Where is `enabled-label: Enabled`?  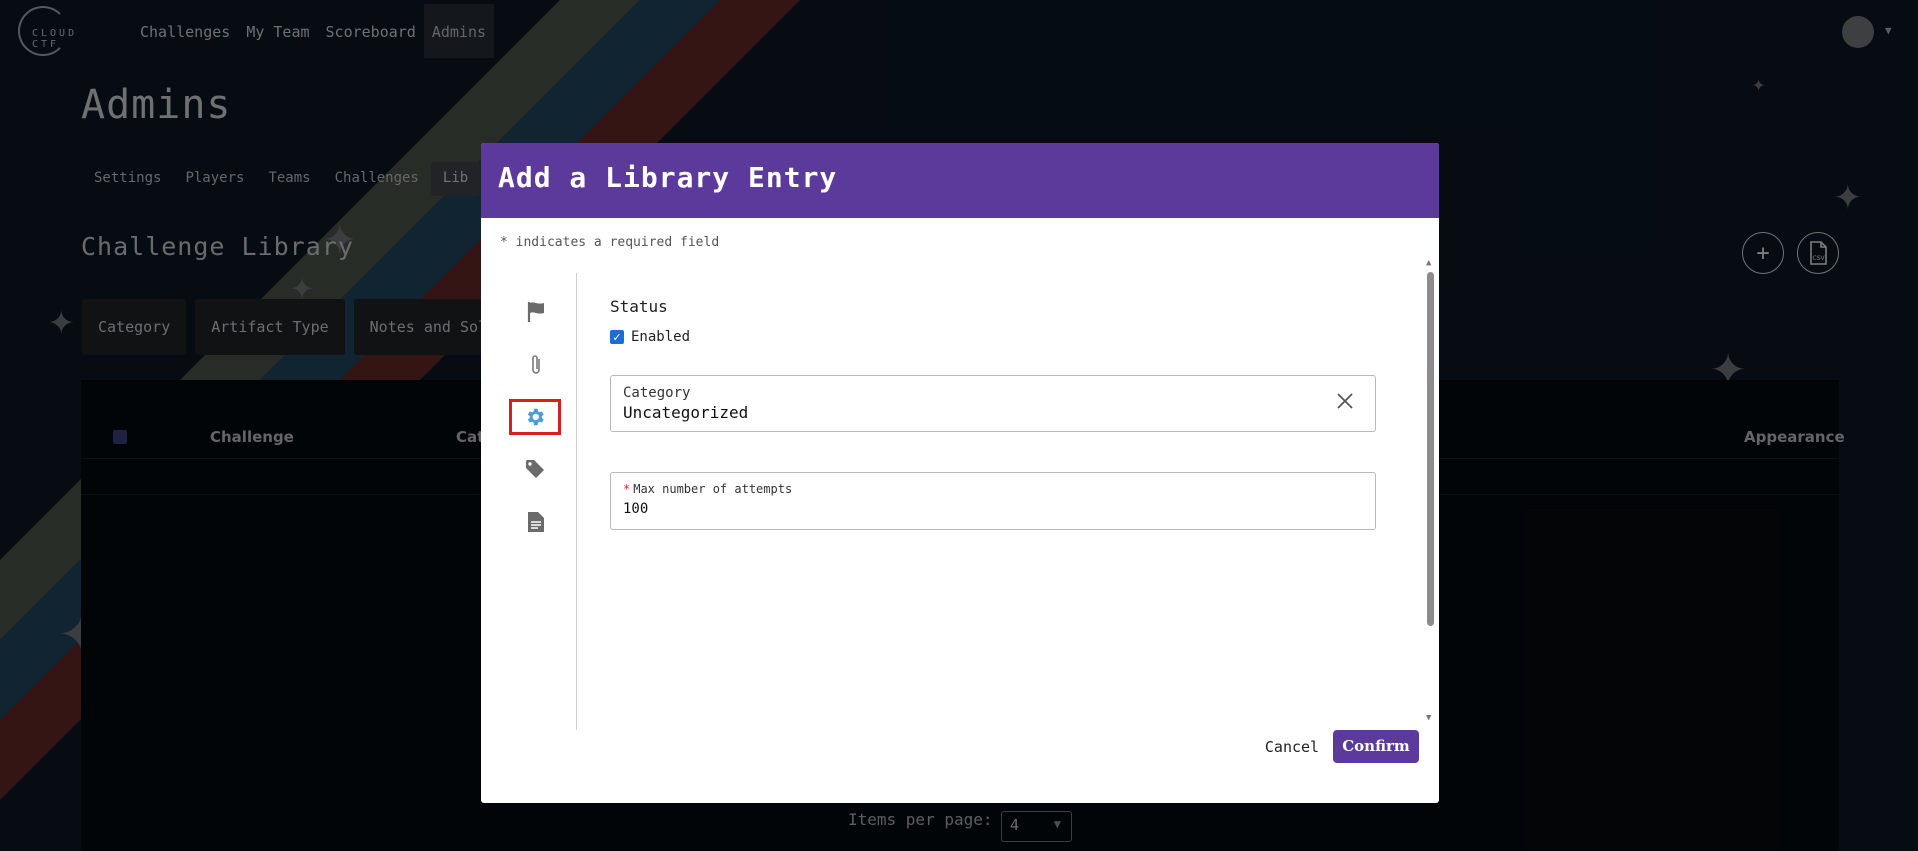 enabled-label: Enabled is located at coordinates (661, 337).